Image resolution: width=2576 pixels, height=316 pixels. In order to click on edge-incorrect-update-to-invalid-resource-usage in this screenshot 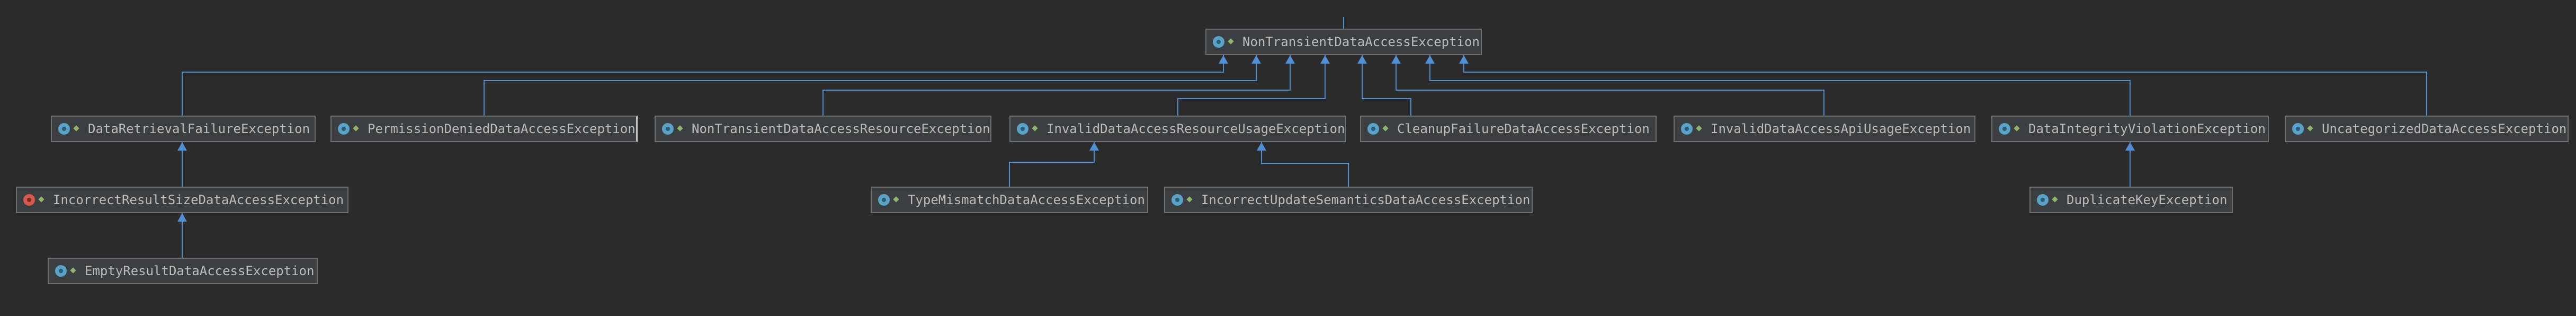, I will do `click(1303, 164)`.